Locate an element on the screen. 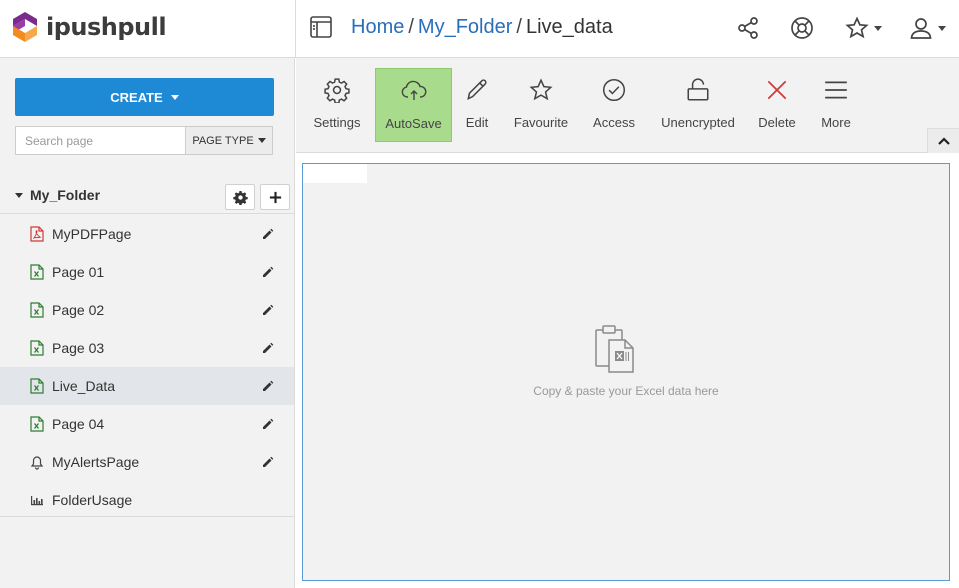  add-page-button is located at coordinates (275, 197).